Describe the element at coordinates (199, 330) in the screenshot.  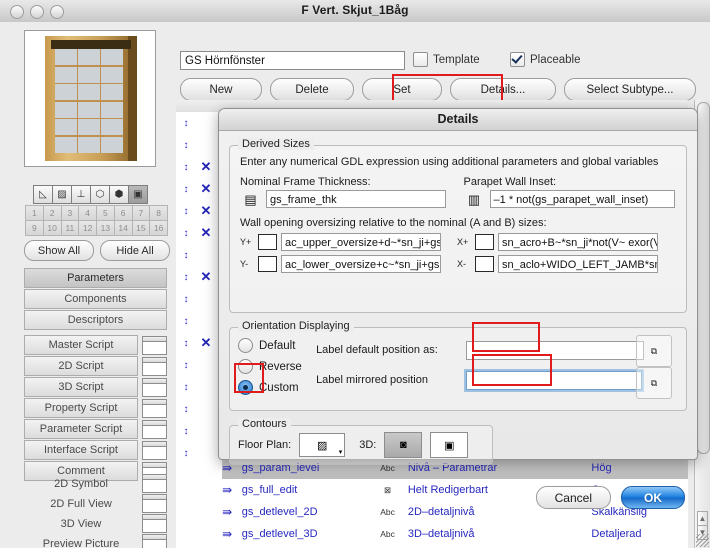
I see `parameter-gutter: ↕ ↕ ↕ ✕ ↕ ✕ ↕ ✕ ↕ ✕ ↕ ↕ ✕ ↕ ↕ ↕ ✕ ↕ ↕ ↕ ↕ ↕` at that location.